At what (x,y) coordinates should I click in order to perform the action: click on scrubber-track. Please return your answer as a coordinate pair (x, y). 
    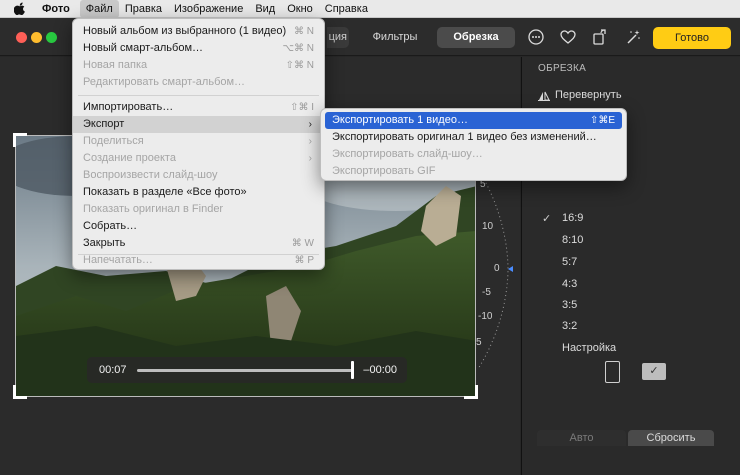
    Looking at the image, I should click on (245, 370).